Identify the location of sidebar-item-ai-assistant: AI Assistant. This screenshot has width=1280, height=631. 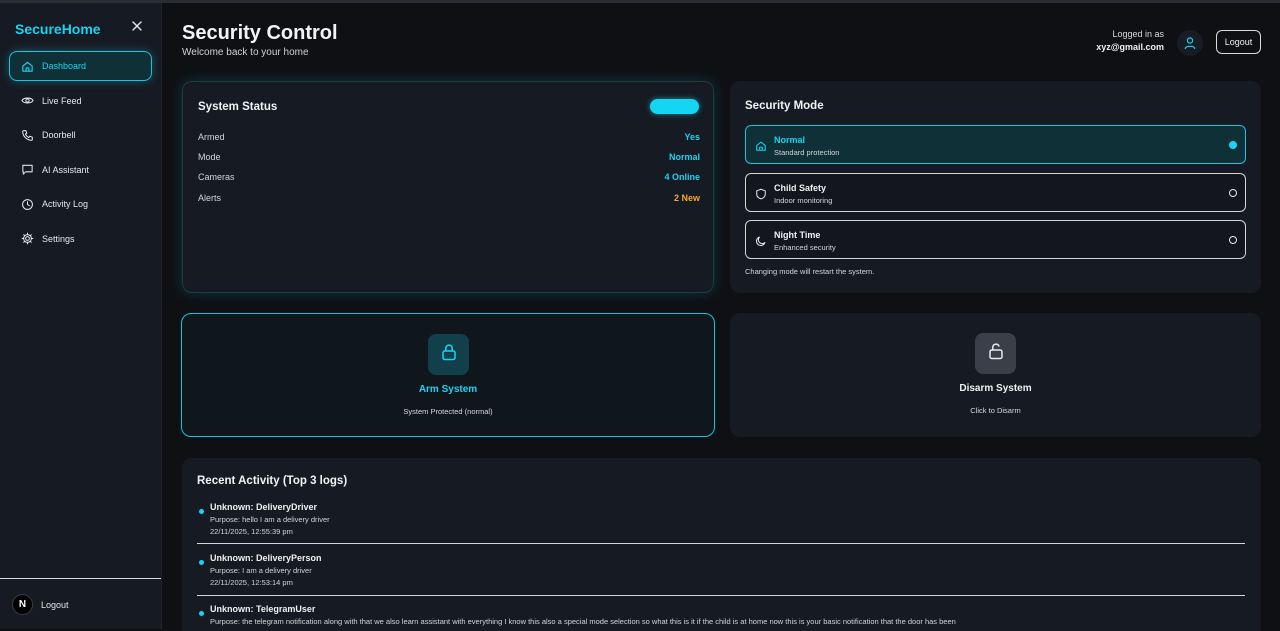
(80, 170).